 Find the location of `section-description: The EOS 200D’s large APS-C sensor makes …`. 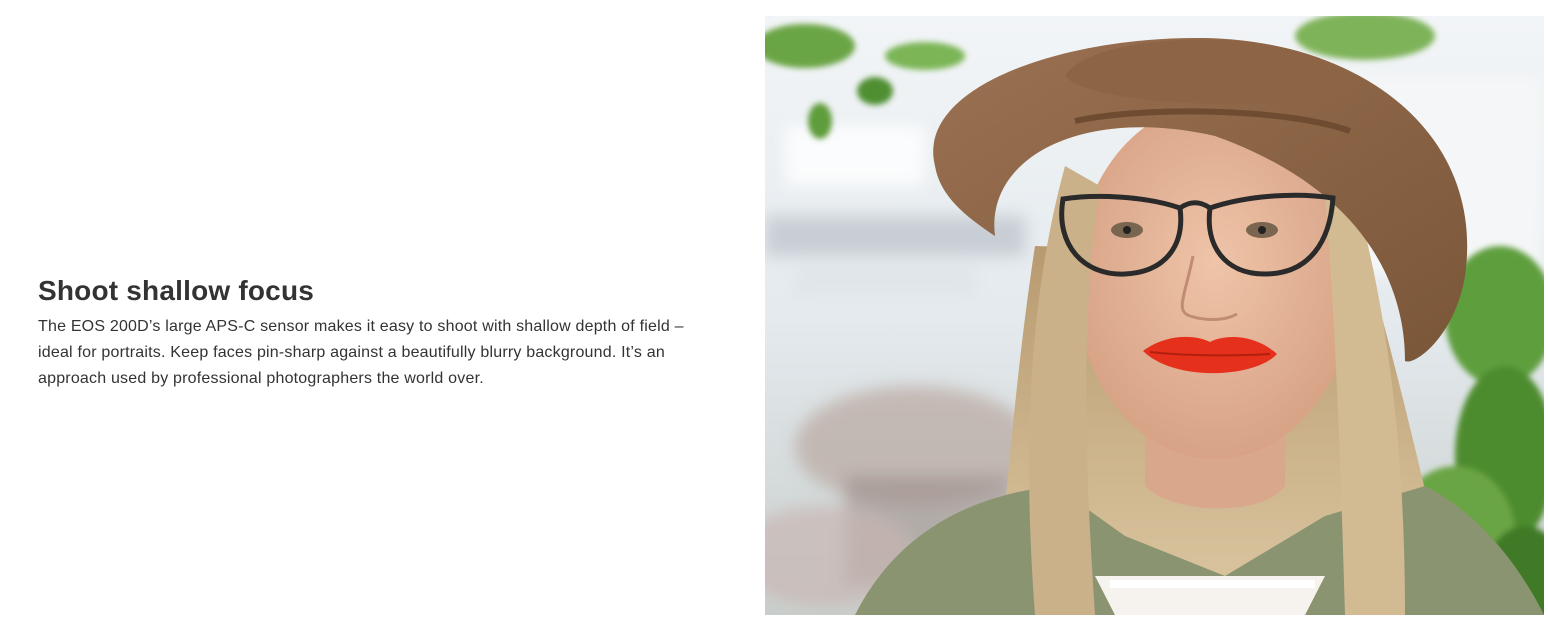

section-description: The EOS 200D’s large APS-C sensor makes … is located at coordinates (361, 352).